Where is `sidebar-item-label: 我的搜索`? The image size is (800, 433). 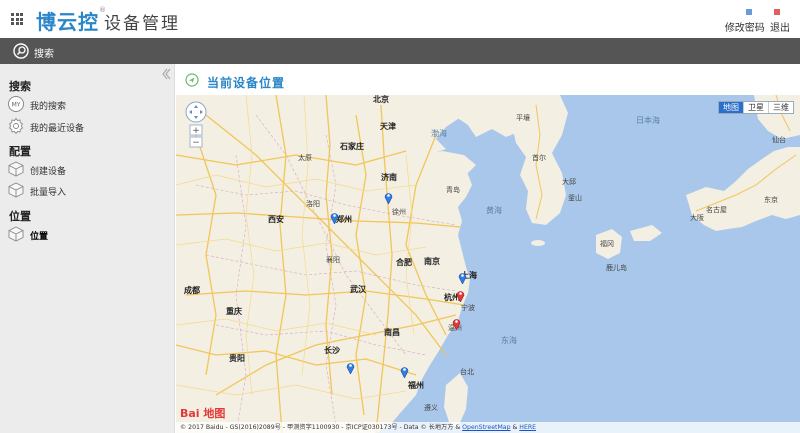 sidebar-item-label: 我的搜索 is located at coordinates (48, 107).